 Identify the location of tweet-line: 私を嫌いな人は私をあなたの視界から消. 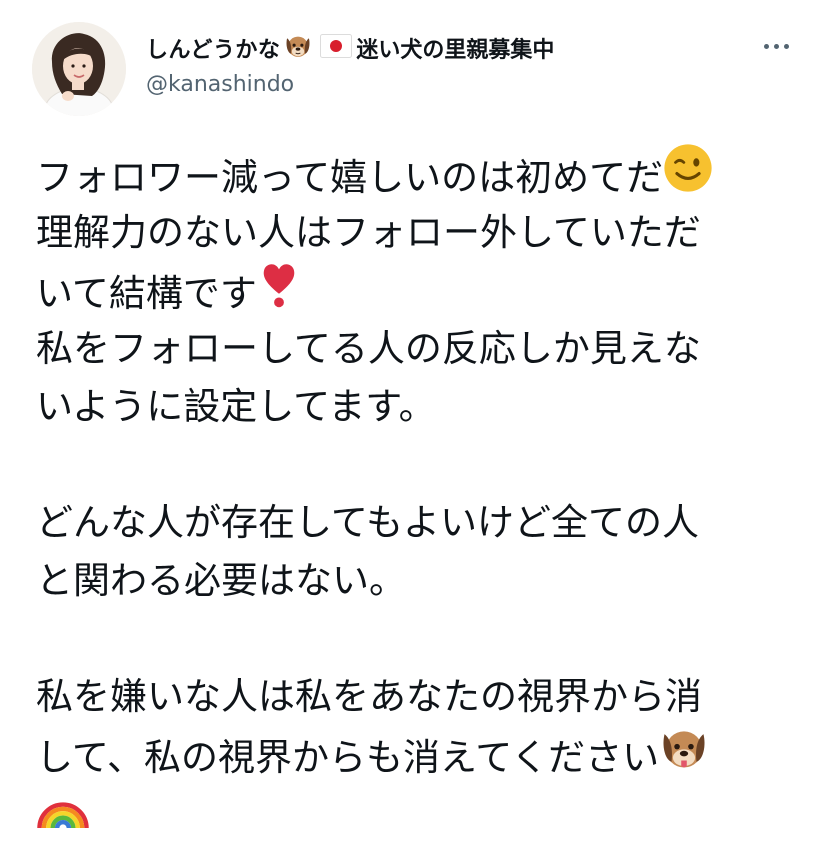
(416, 697).